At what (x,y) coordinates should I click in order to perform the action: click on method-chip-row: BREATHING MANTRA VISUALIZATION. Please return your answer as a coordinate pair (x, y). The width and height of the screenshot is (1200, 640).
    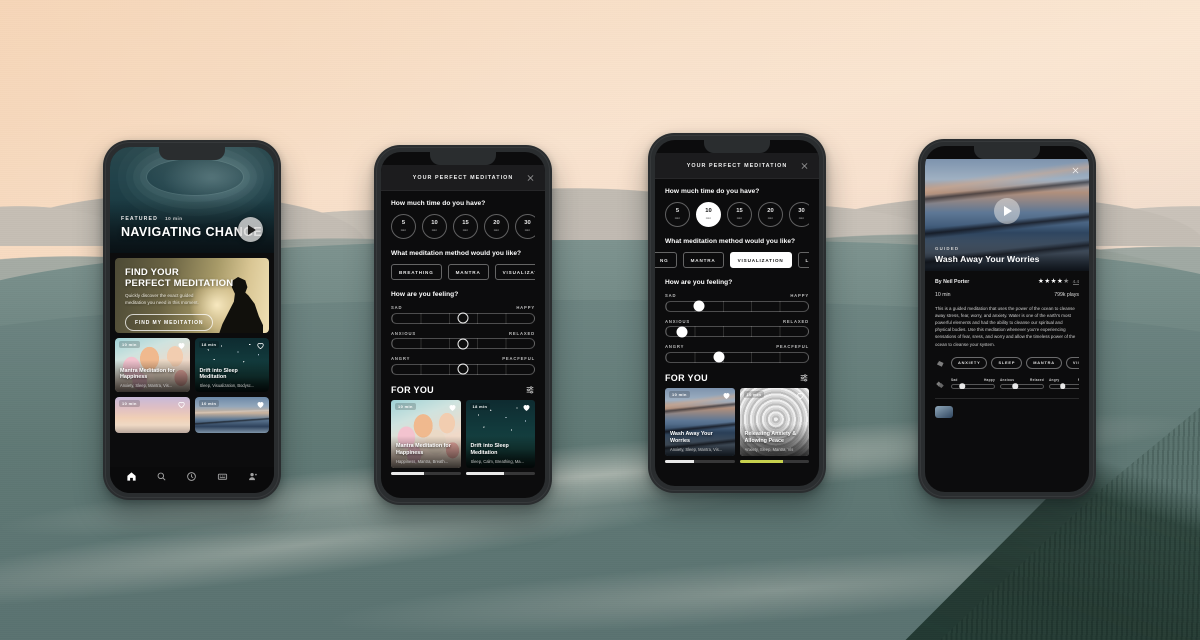
    Looking at the image, I should click on (463, 272).